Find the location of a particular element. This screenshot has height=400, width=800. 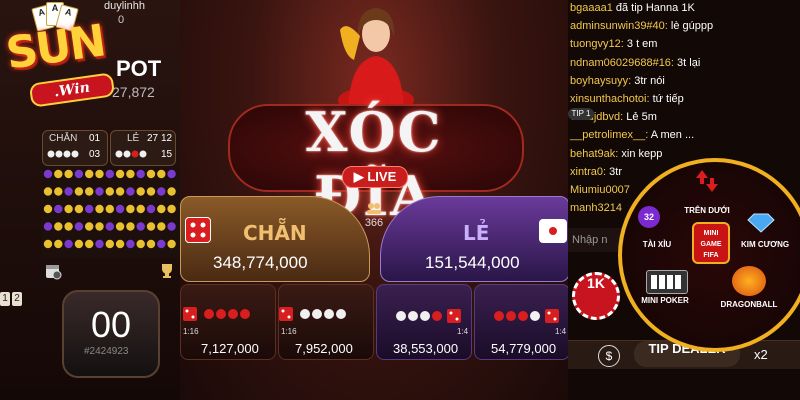

username: duylinhh is located at coordinates (124, 6).